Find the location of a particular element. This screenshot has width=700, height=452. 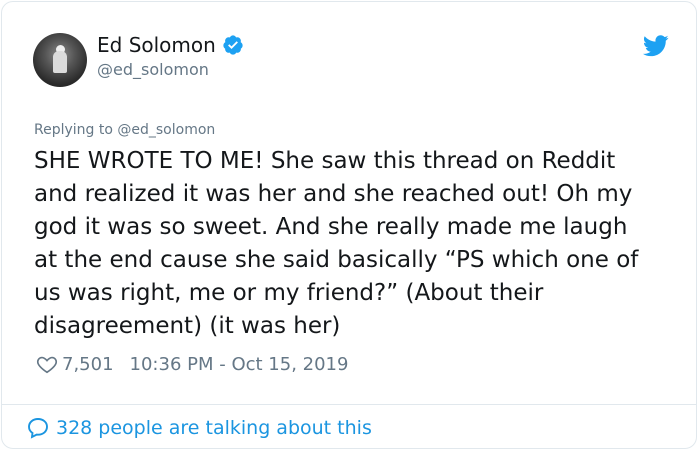

verified-badge-icon is located at coordinates (233, 45).